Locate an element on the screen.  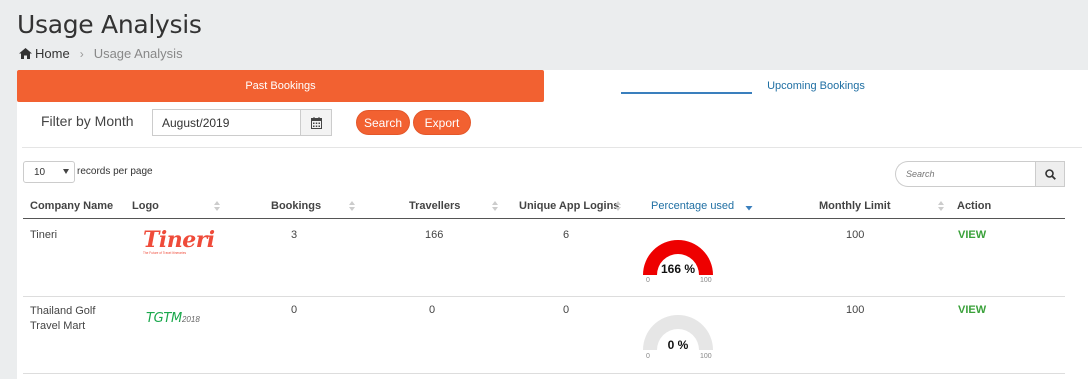
logo-text: TGTM is located at coordinates (164, 318).